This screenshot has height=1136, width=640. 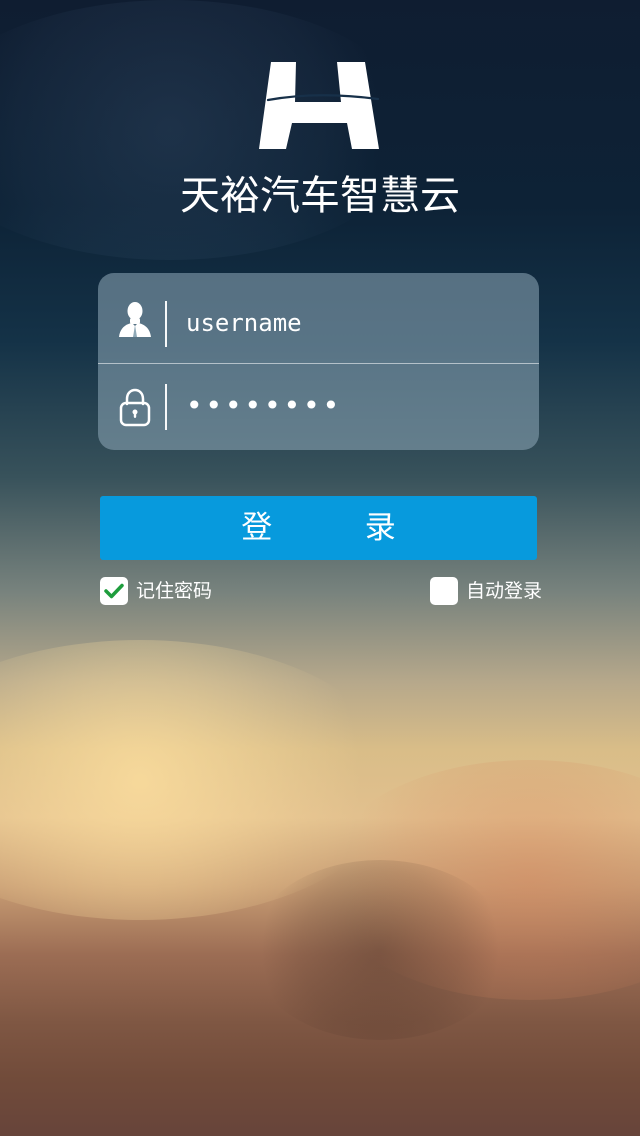 I want to click on remember-password-checkbox, so click(x=114, y=591).